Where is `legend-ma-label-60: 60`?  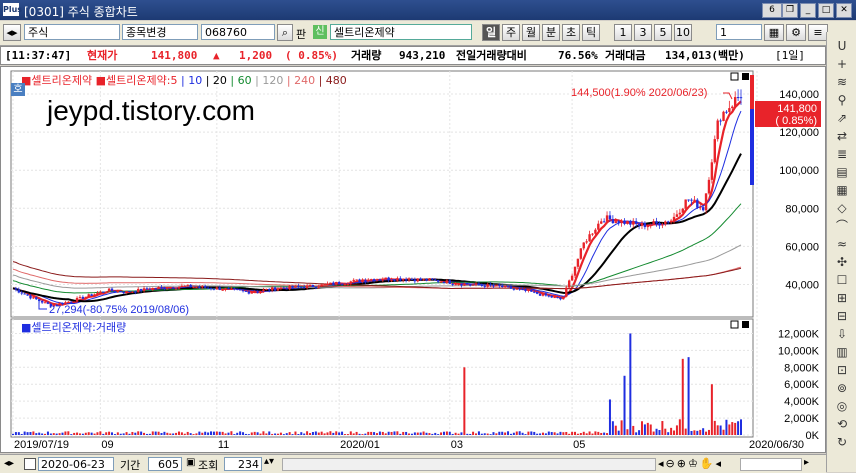
legend-ma-label-60: 60 is located at coordinates (244, 80).